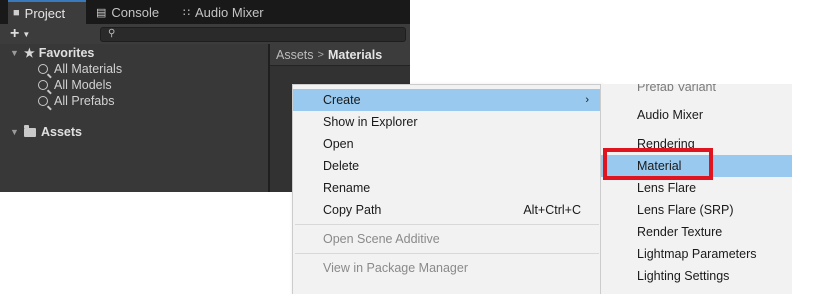 This screenshot has width=815, height=294. Describe the element at coordinates (447, 239) in the screenshot. I see `menu-item-open-scene-additive: Open Scene Additive` at that location.